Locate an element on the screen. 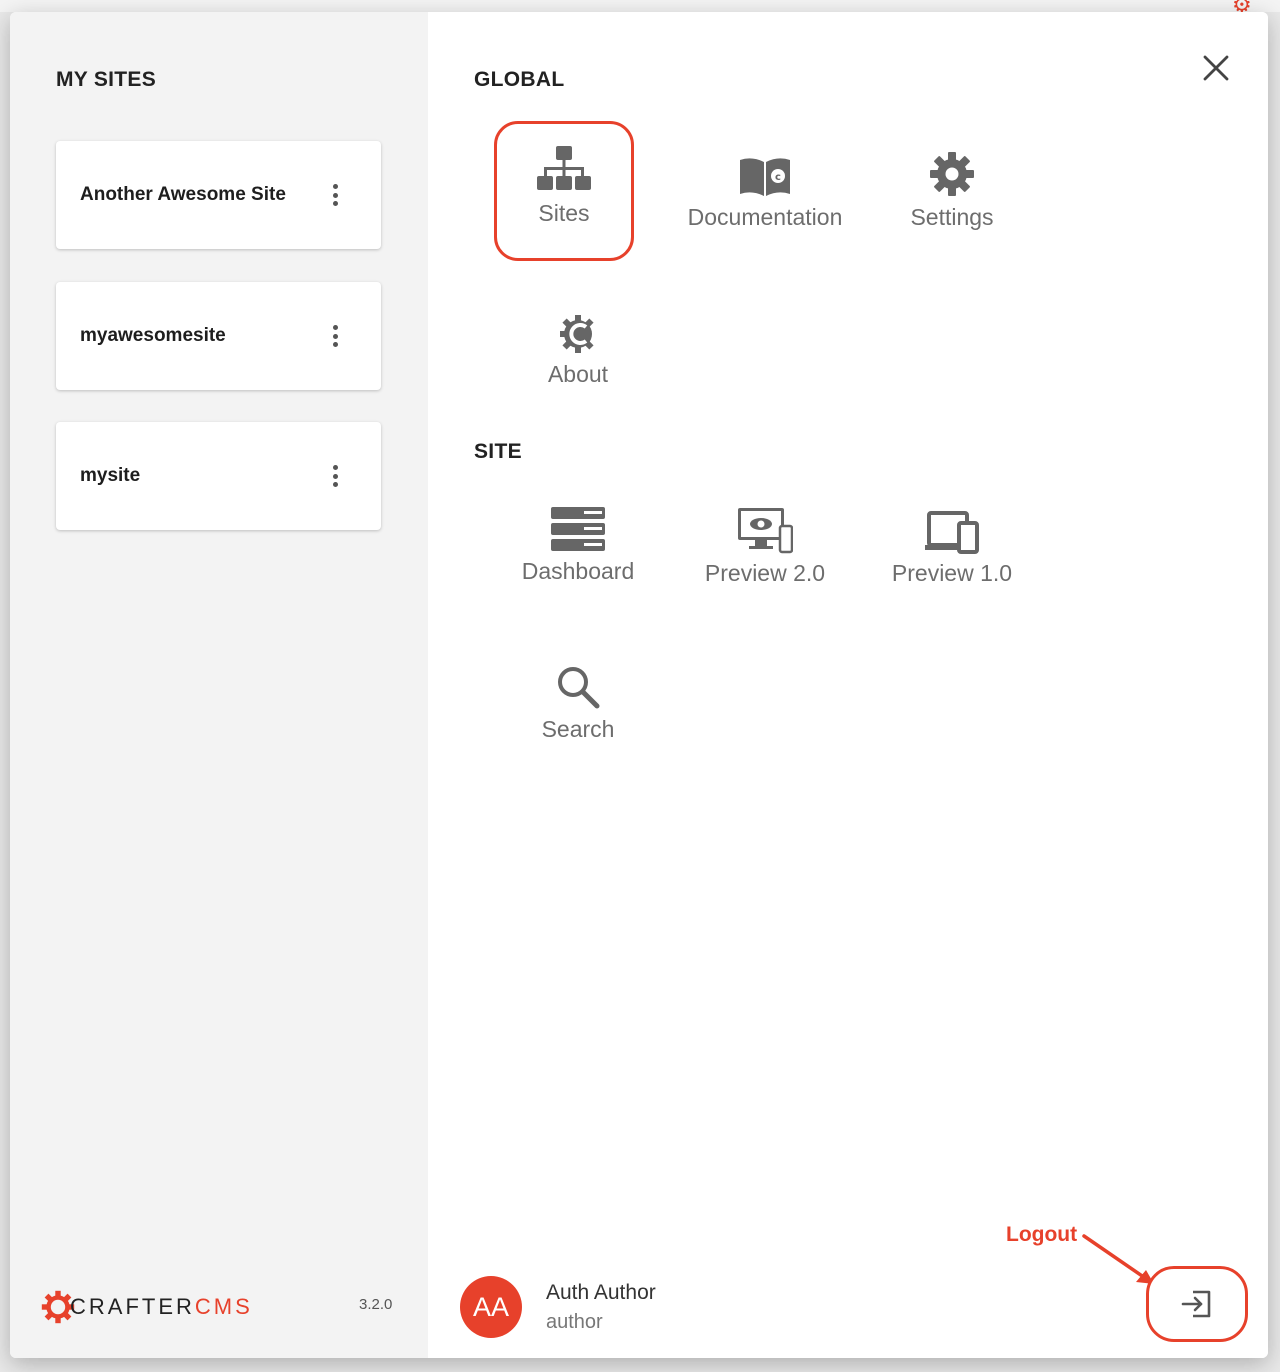 This screenshot has width=1280, height=1372. global-settings-tile: Settings is located at coordinates (952, 207).